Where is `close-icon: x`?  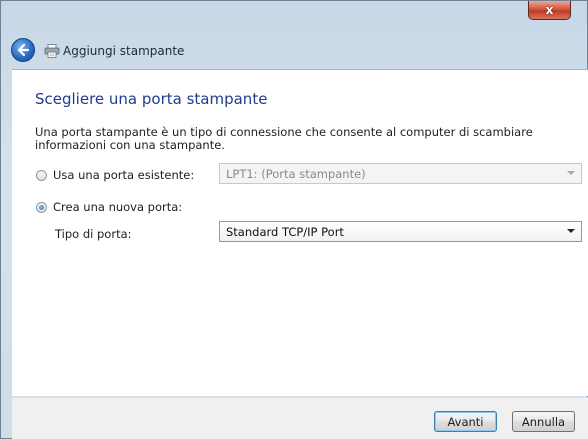
close-icon: x is located at coordinates (549, 10).